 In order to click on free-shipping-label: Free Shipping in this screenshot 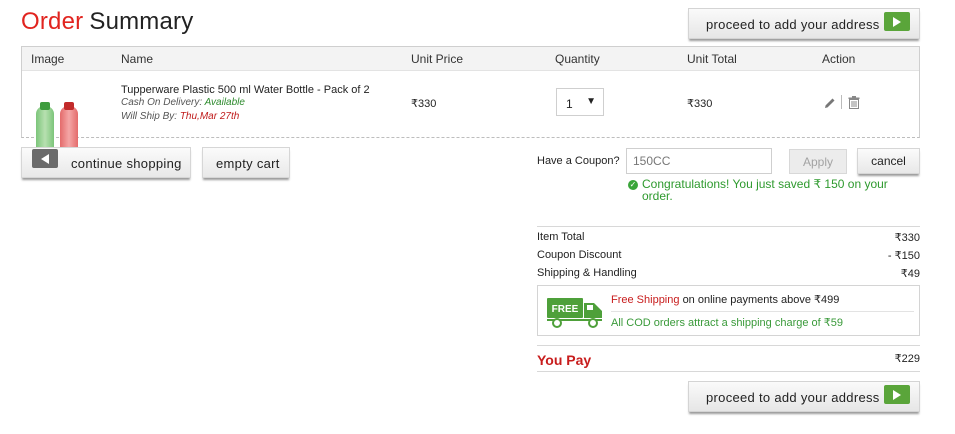, I will do `click(645, 300)`.